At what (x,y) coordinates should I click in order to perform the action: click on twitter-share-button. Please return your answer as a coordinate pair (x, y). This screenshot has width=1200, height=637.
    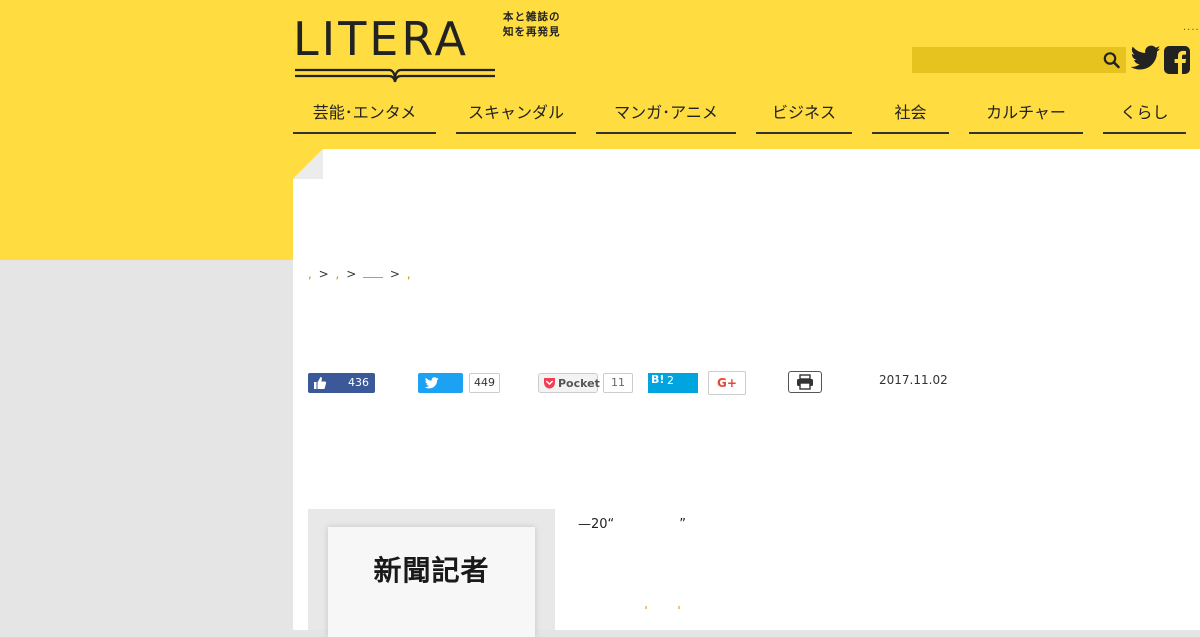
    Looking at the image, I should click on (440, 383).